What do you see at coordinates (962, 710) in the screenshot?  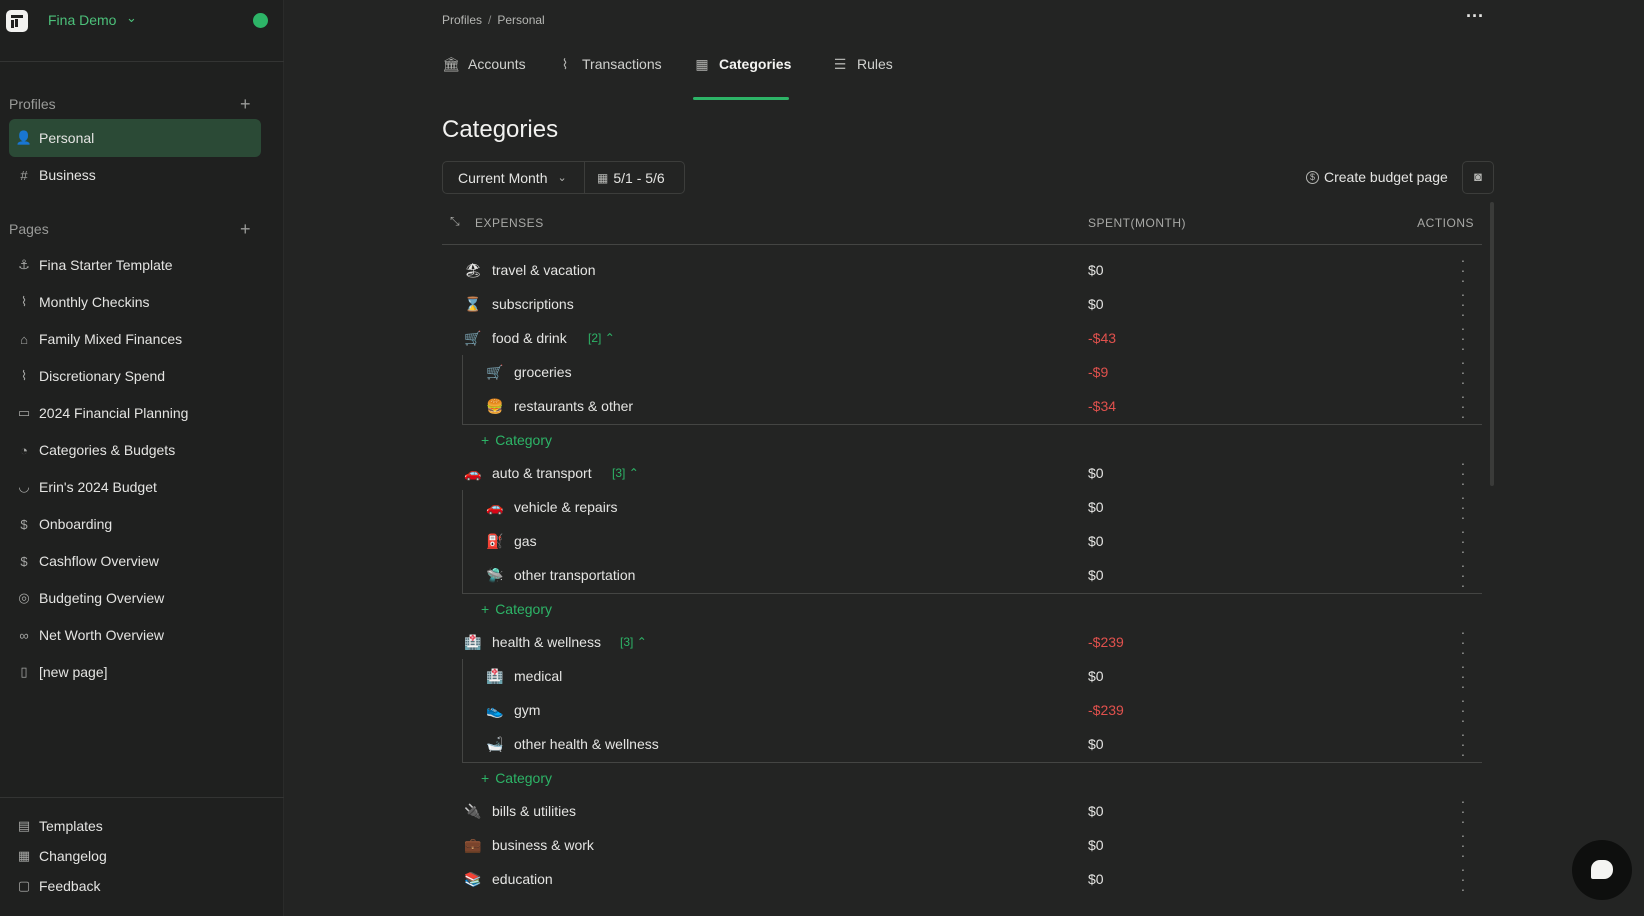 I see `subcategory-row: 👟 gym -$239 · · ·` at bounding box center [962, 710].